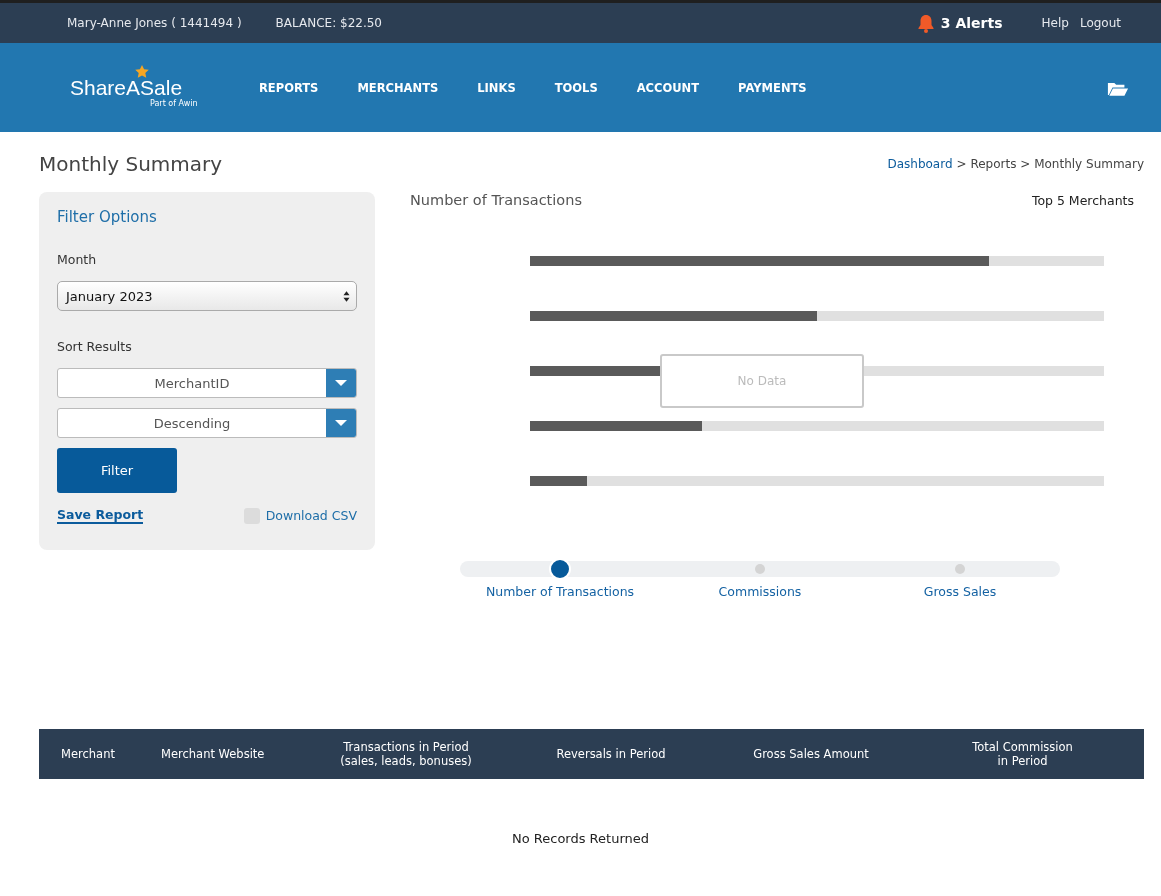 The width and height of the screenshot is (1161, 896). Describe the element at coordinates (88, 754) in the screenshot. I see `column-header: Merchant` at that location.